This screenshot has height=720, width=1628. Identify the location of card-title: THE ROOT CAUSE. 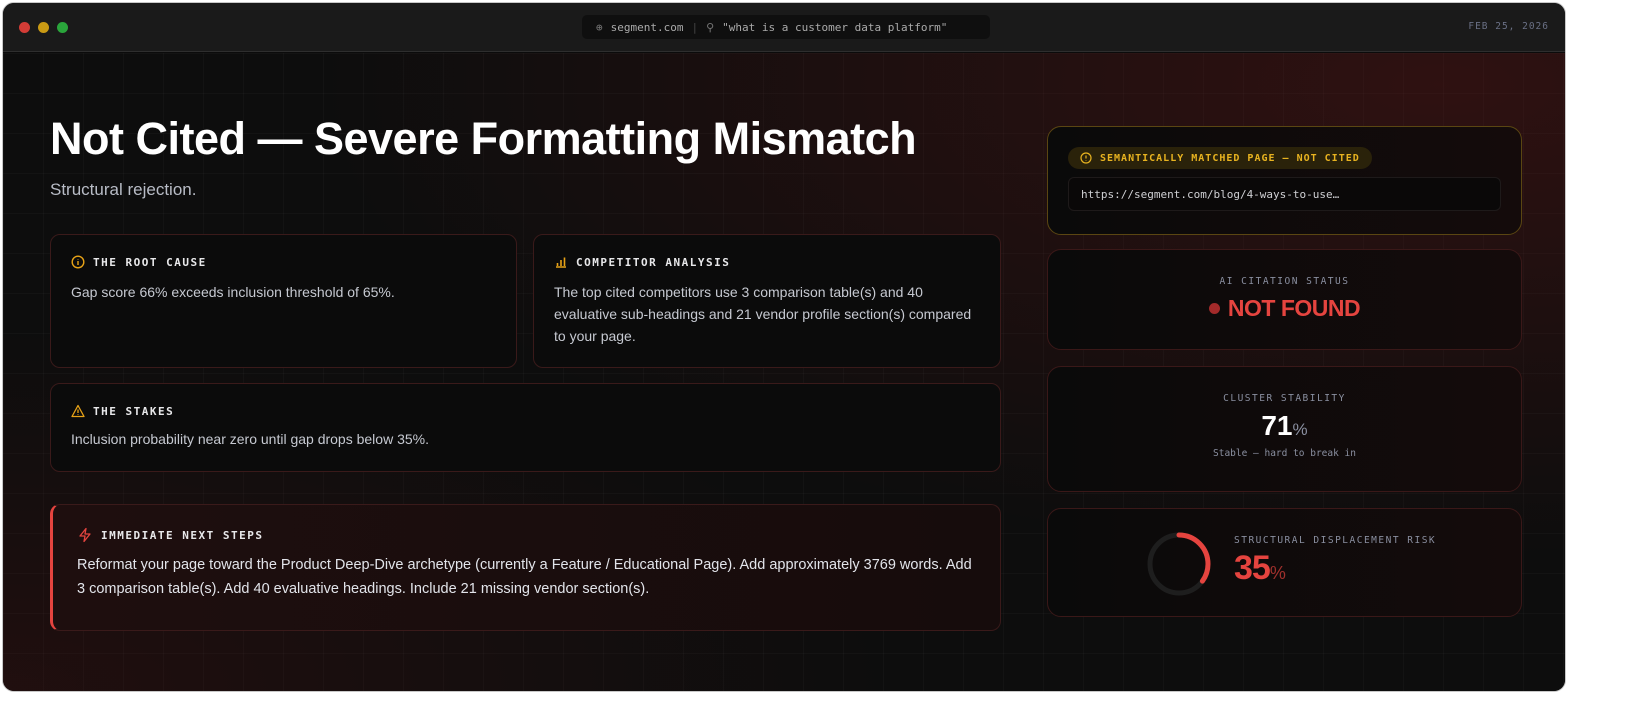
(150, 262).